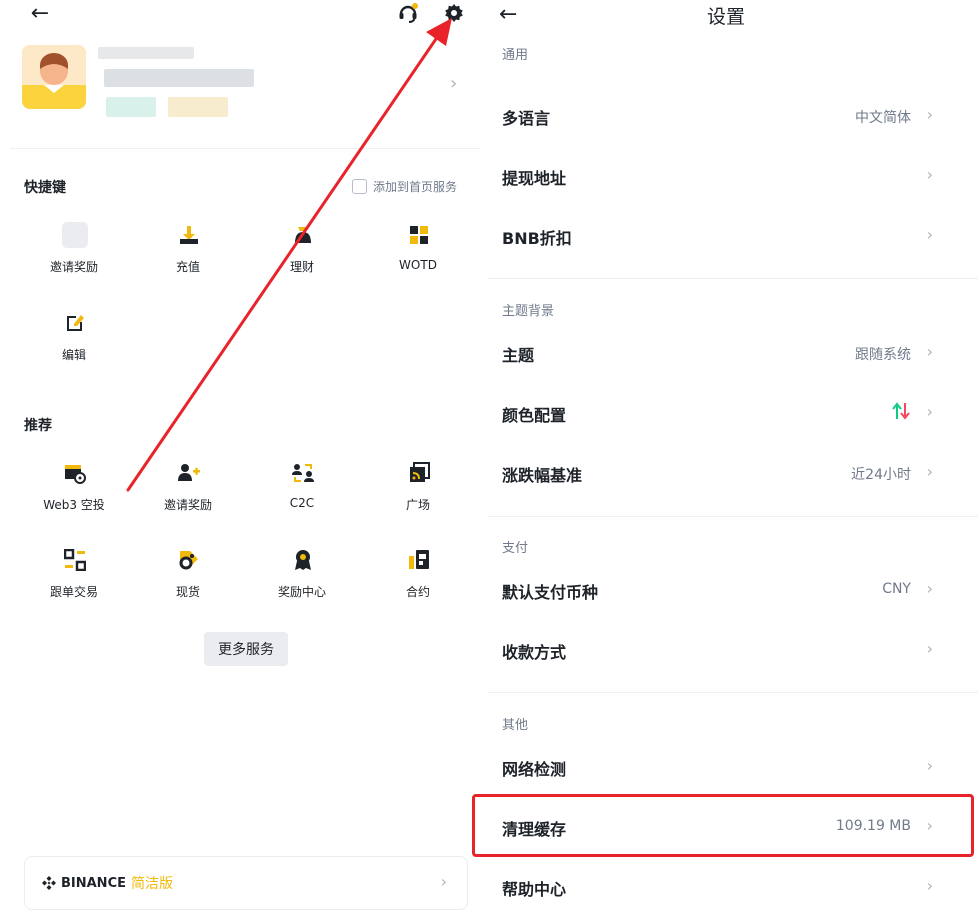  What do you see at coordinates (534, 178) in the screenshot?
I see `row-label: 提现地址` at bounding box center [534, 178].